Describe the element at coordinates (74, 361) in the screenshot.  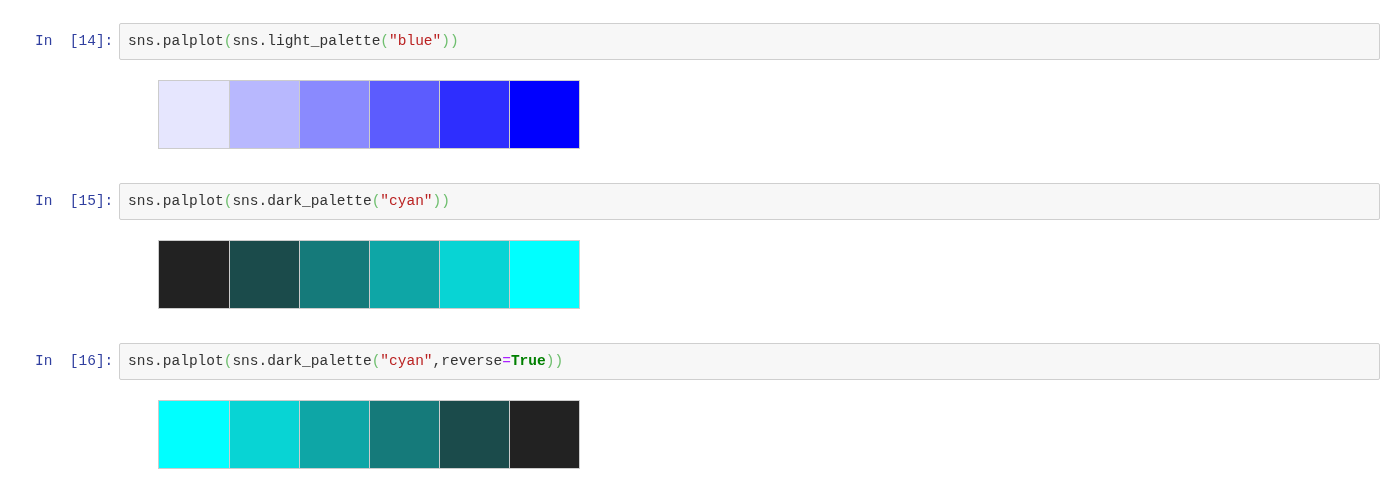
I see `input-prompt: In [16]:` at that location.